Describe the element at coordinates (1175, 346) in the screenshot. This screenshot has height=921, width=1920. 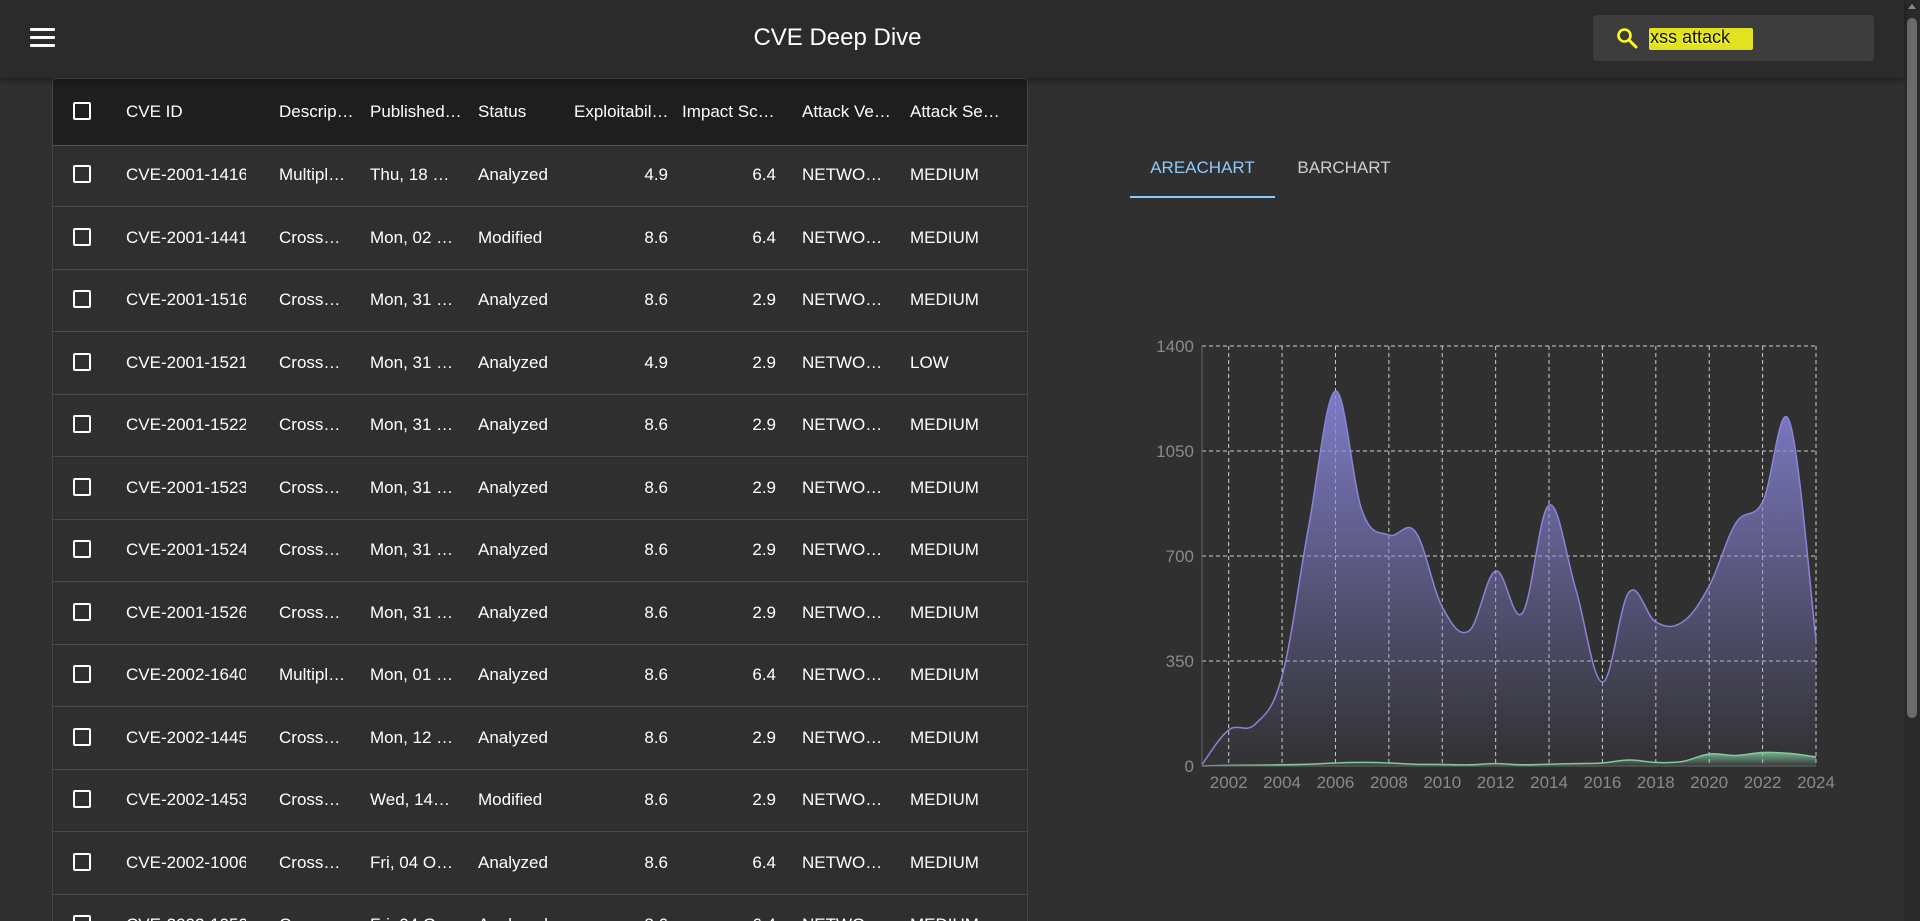
I see `y-tick-label: 1400` at that location.